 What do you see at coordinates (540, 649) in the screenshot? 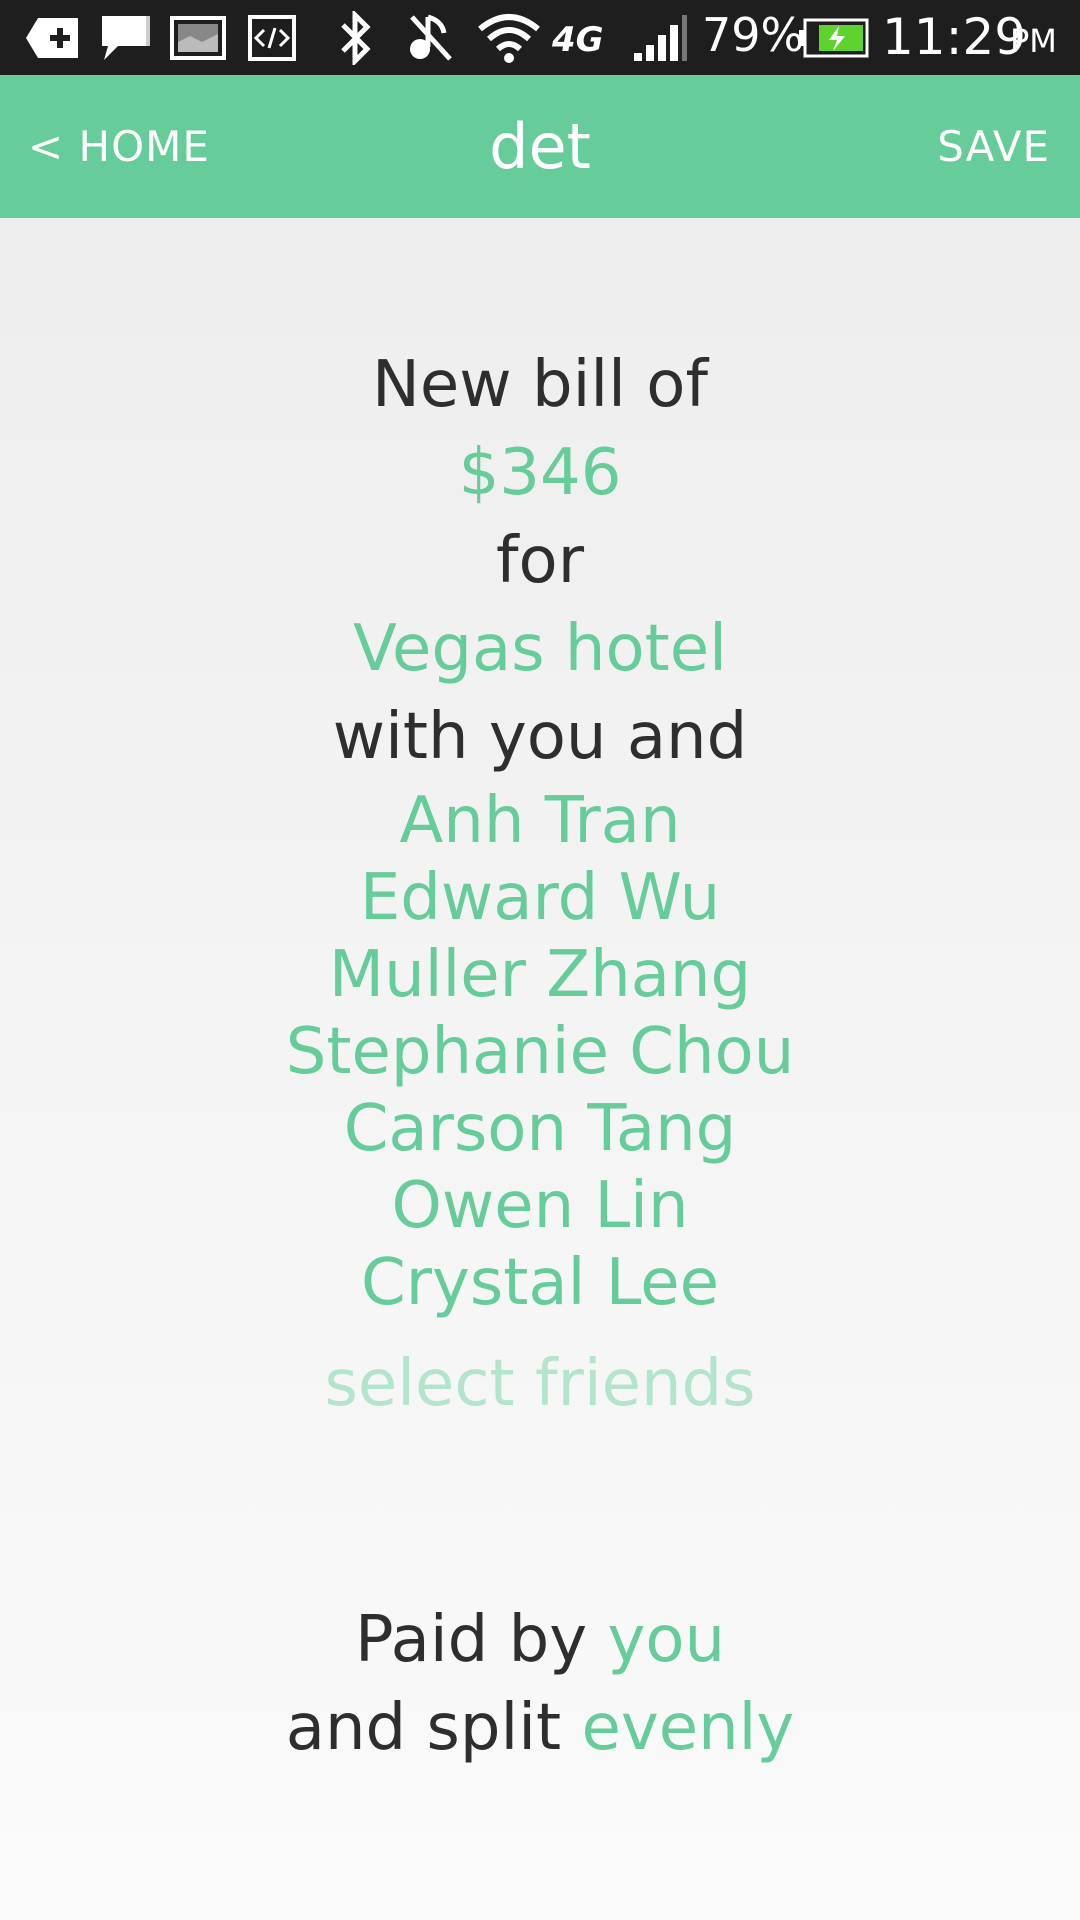
I see `bill-description-field: Vegas hotel` at bounding box center [540, 649].